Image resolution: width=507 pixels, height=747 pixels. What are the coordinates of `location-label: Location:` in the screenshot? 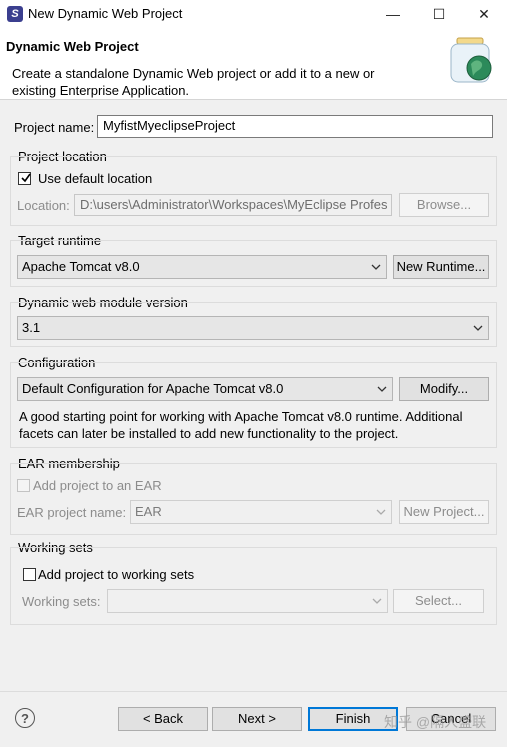 It's located at (43, 205).